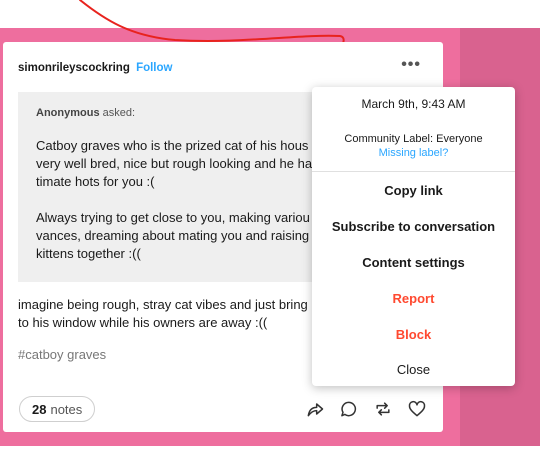 Image resolution: width=540 pixels, height=465 pixels. I want to click on post-header: simonrileyscockring Follow, so click(95, 68).